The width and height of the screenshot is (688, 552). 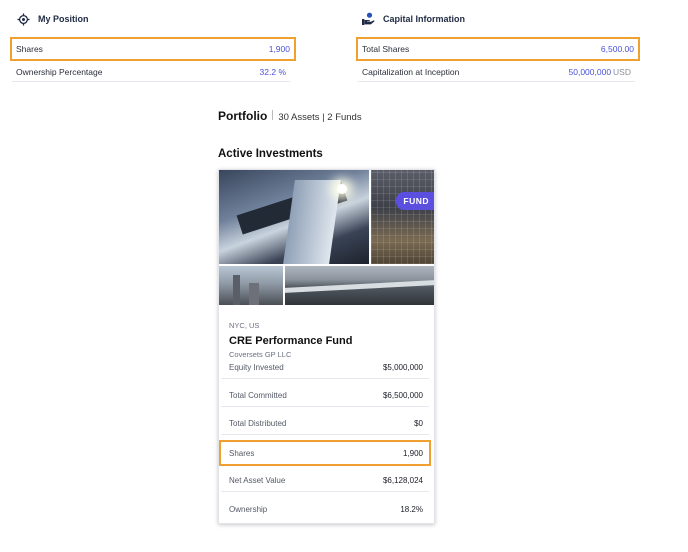 What do you see at coordinates (411, 71) in the screenshot?
I see `capital-inception-label: Capitalization at Inception` at bounding box center [411, 71].